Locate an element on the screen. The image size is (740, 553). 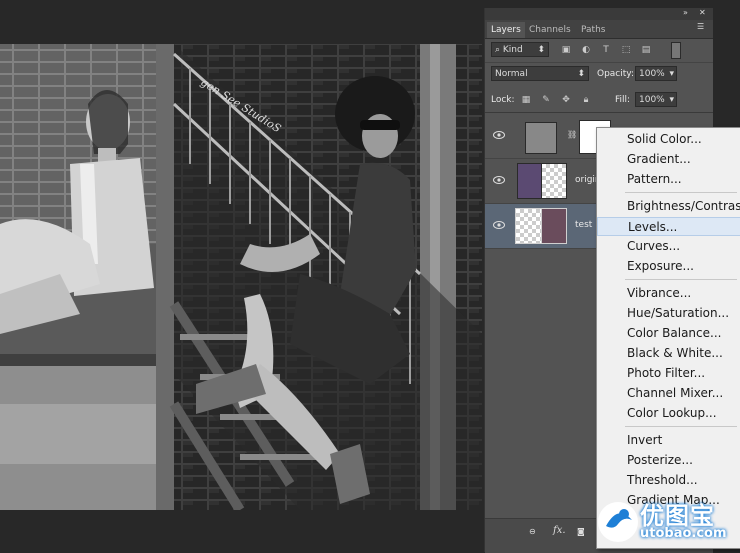
fill-label: Fill: is located at coordinates (623, 100).